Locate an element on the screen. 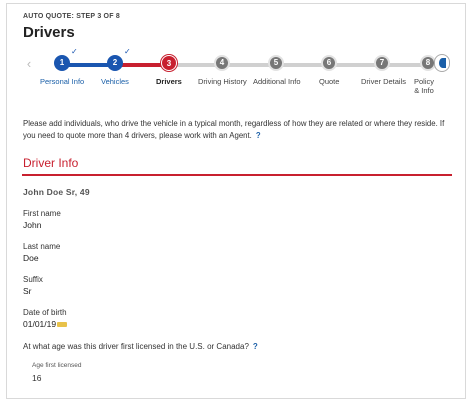  step-7-circle: 7 is located at coordinates (382, 63).